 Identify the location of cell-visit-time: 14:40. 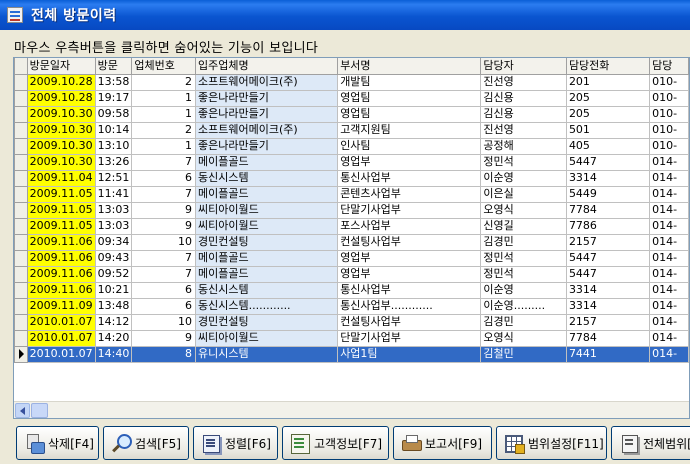
(113, 354).